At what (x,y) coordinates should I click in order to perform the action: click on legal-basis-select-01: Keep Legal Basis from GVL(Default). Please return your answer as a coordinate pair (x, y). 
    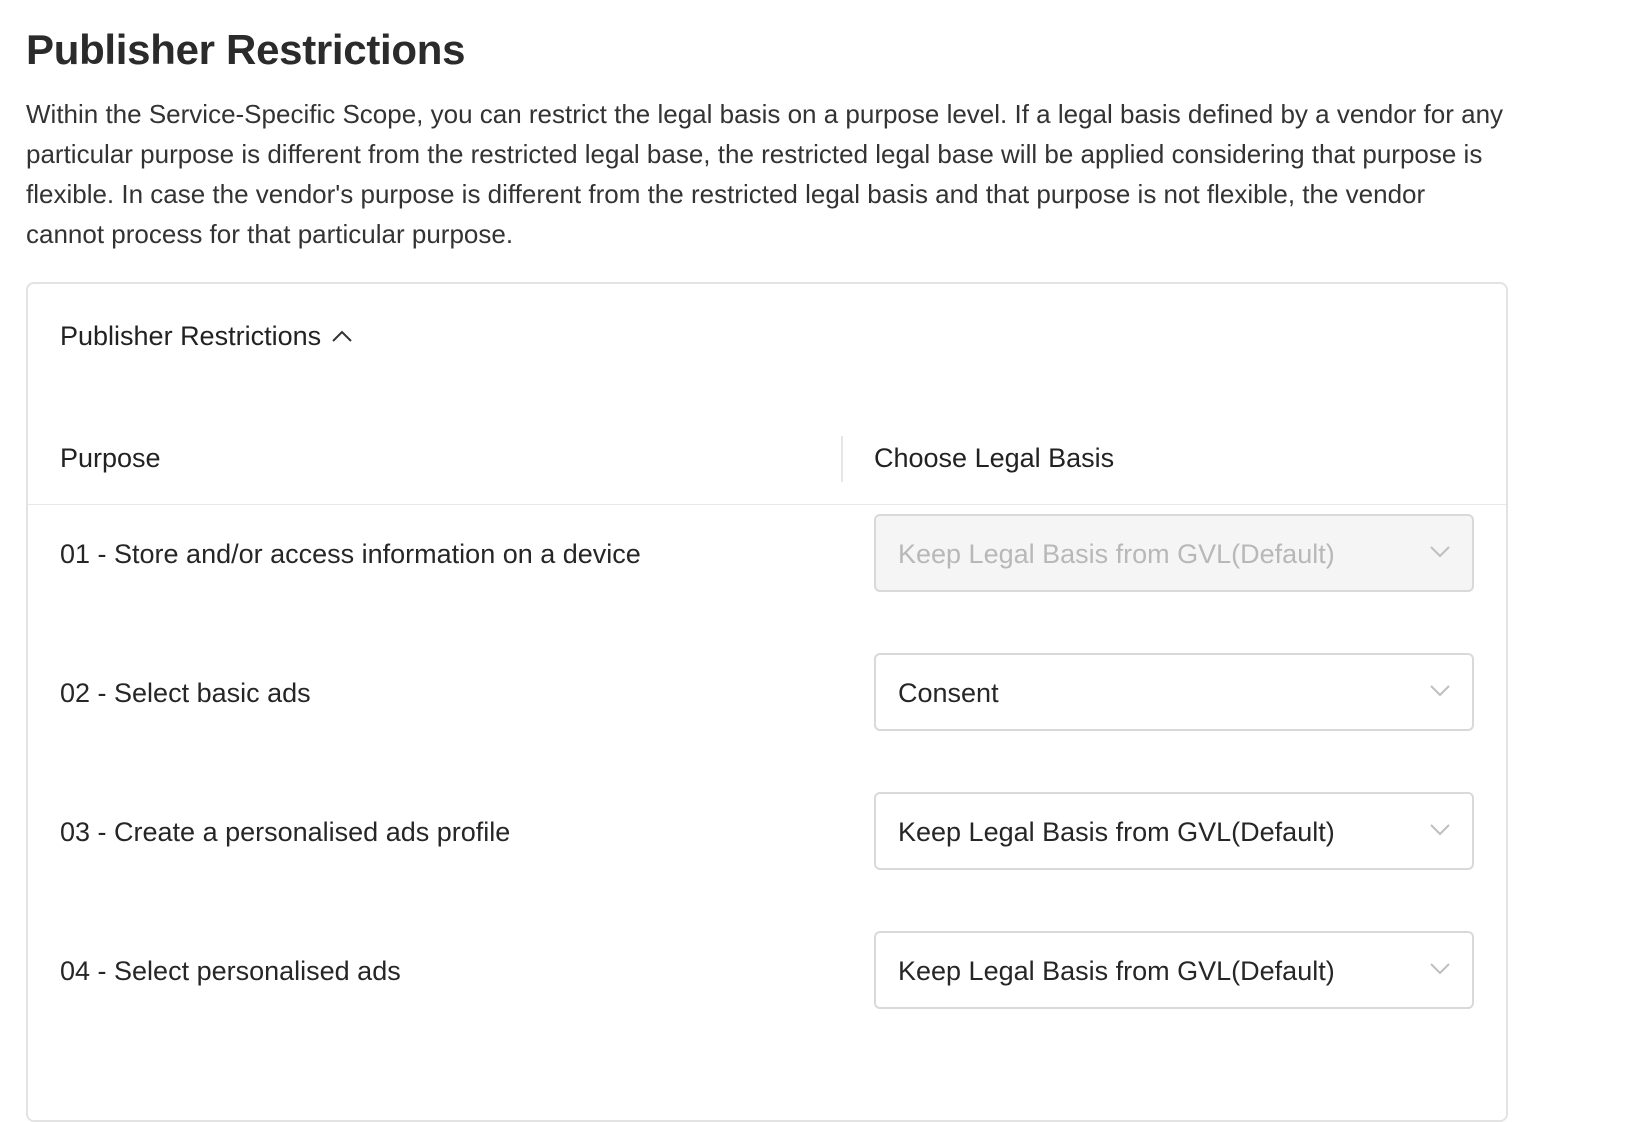
    Looking at the image, I should click on (1174, 553).